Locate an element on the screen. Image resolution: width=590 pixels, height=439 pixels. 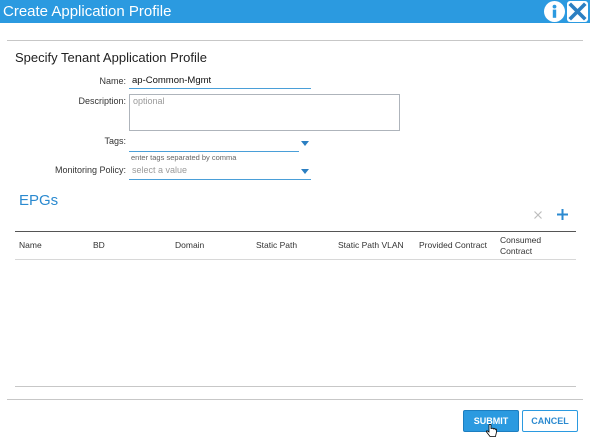
monitoring-policy-caret-icon is located at coordinates (305, 171).